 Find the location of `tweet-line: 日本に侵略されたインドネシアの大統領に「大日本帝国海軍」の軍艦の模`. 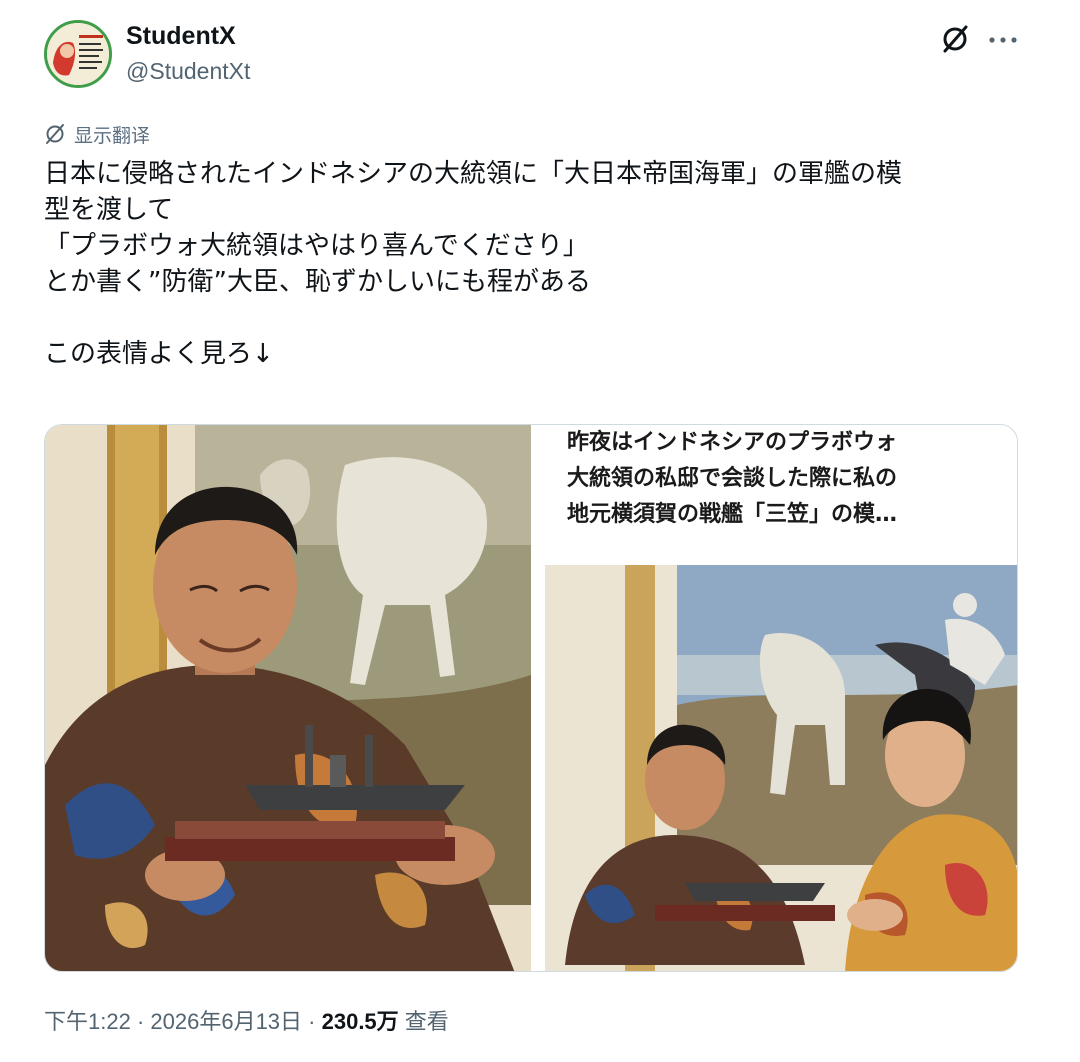

tweet-line: 日本に侵略されたインドネシアの大統領に「大日本帝国海軍」の軍艦の模 is located at coordinates (473, 174).